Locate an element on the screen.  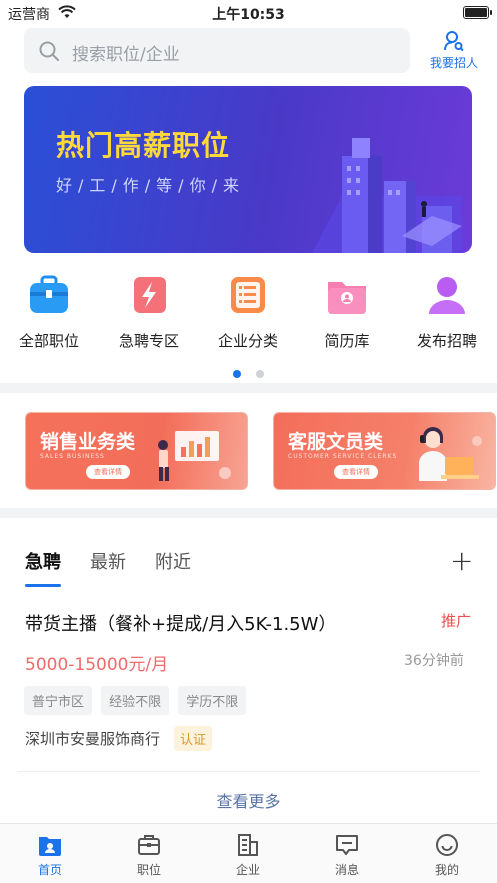
tabbar-jobs: 职位 is located at coordinates (149, 855).